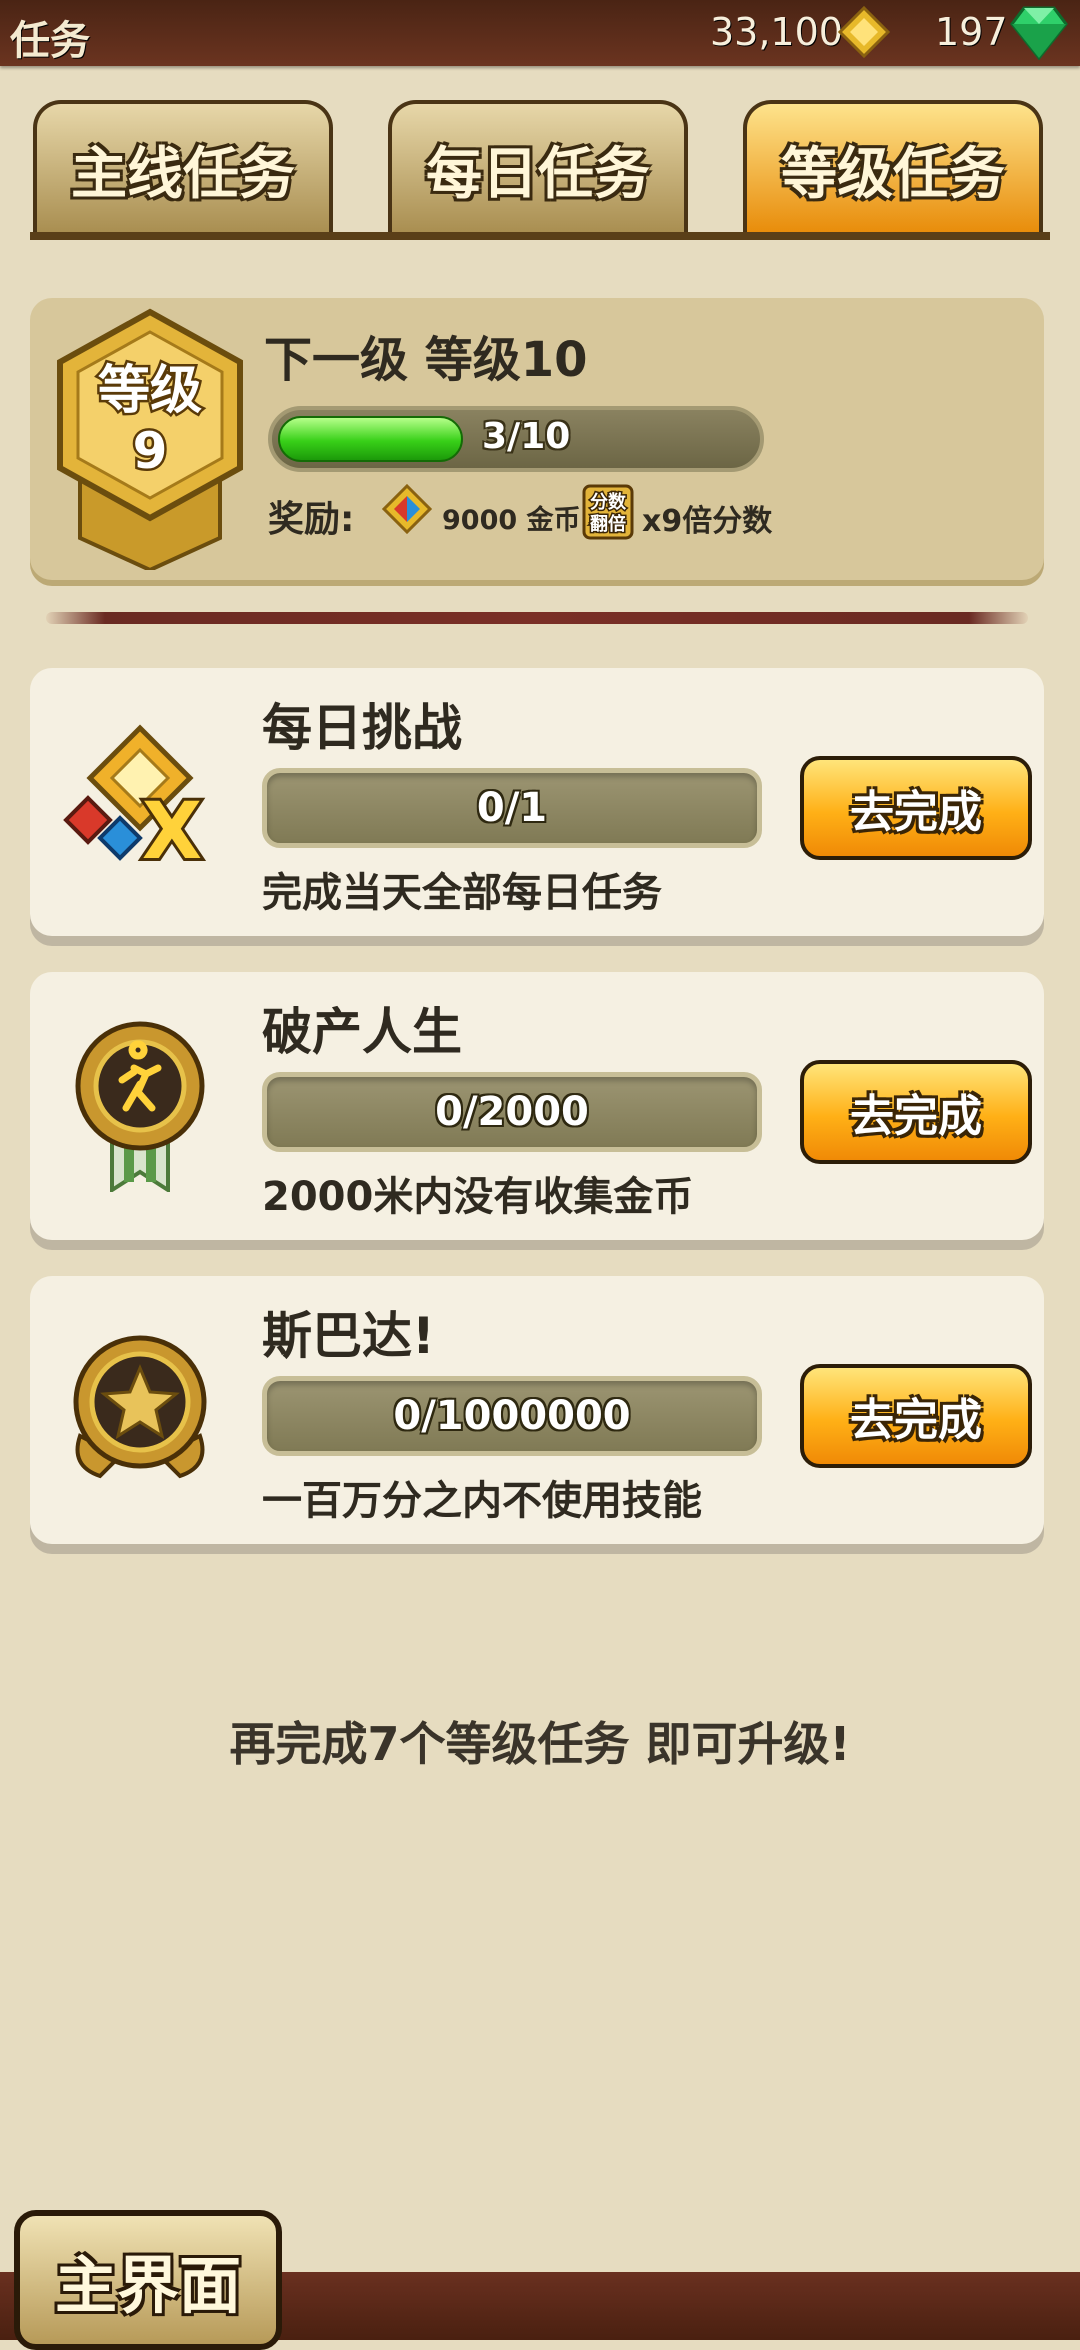 This screenshot has height=2350, width=1080. I want to click on task-progress-text: 0/2000, so click(512, 1112).